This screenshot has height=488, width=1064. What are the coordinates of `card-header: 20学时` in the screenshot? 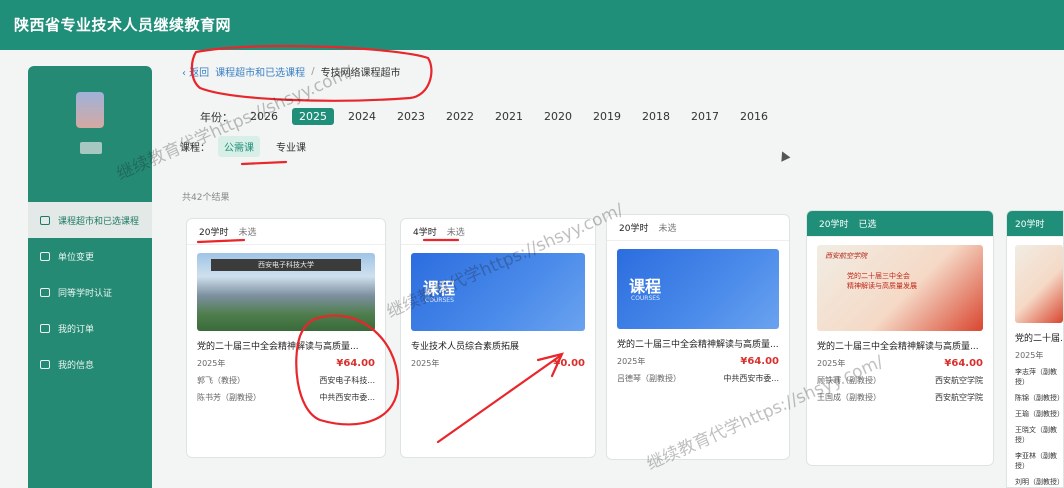 It's located at (1035, 224).